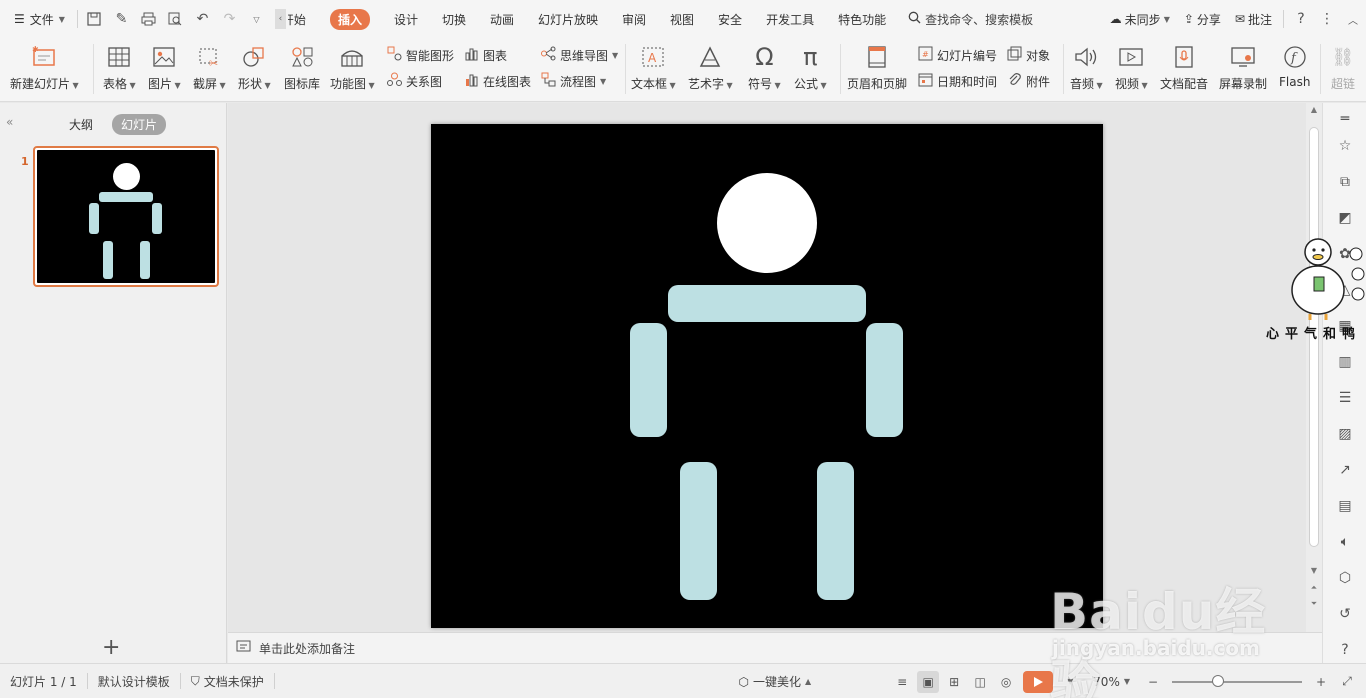 This screenshot has height=698, width=1366. I want to click on tab-security: 安全, so click(730, 19).